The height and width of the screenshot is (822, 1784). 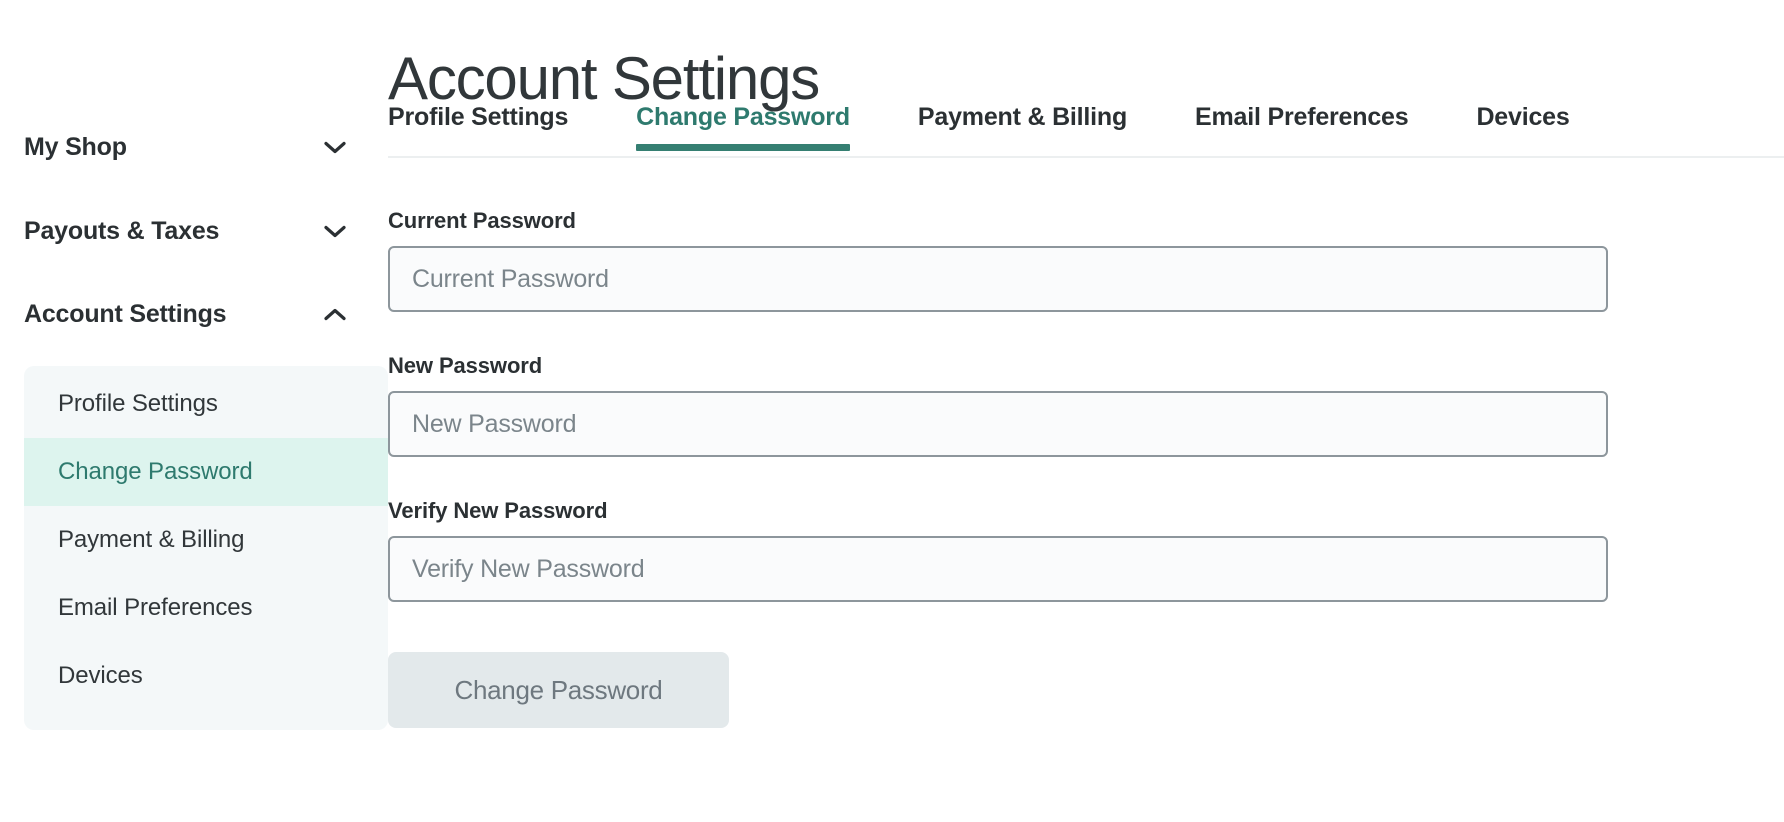 I want to click on tab-label: Devices, so click(x=1523, y=117).